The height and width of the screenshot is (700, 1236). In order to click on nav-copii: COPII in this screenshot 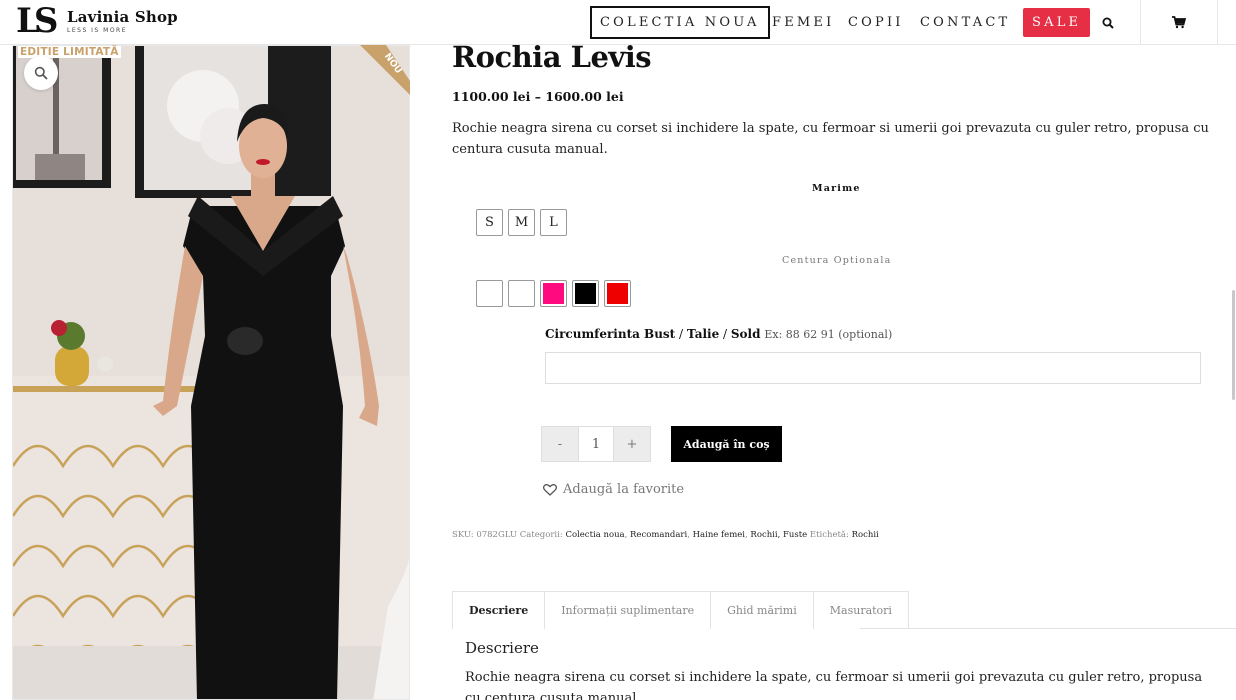, I will do `click(876, 22)`.